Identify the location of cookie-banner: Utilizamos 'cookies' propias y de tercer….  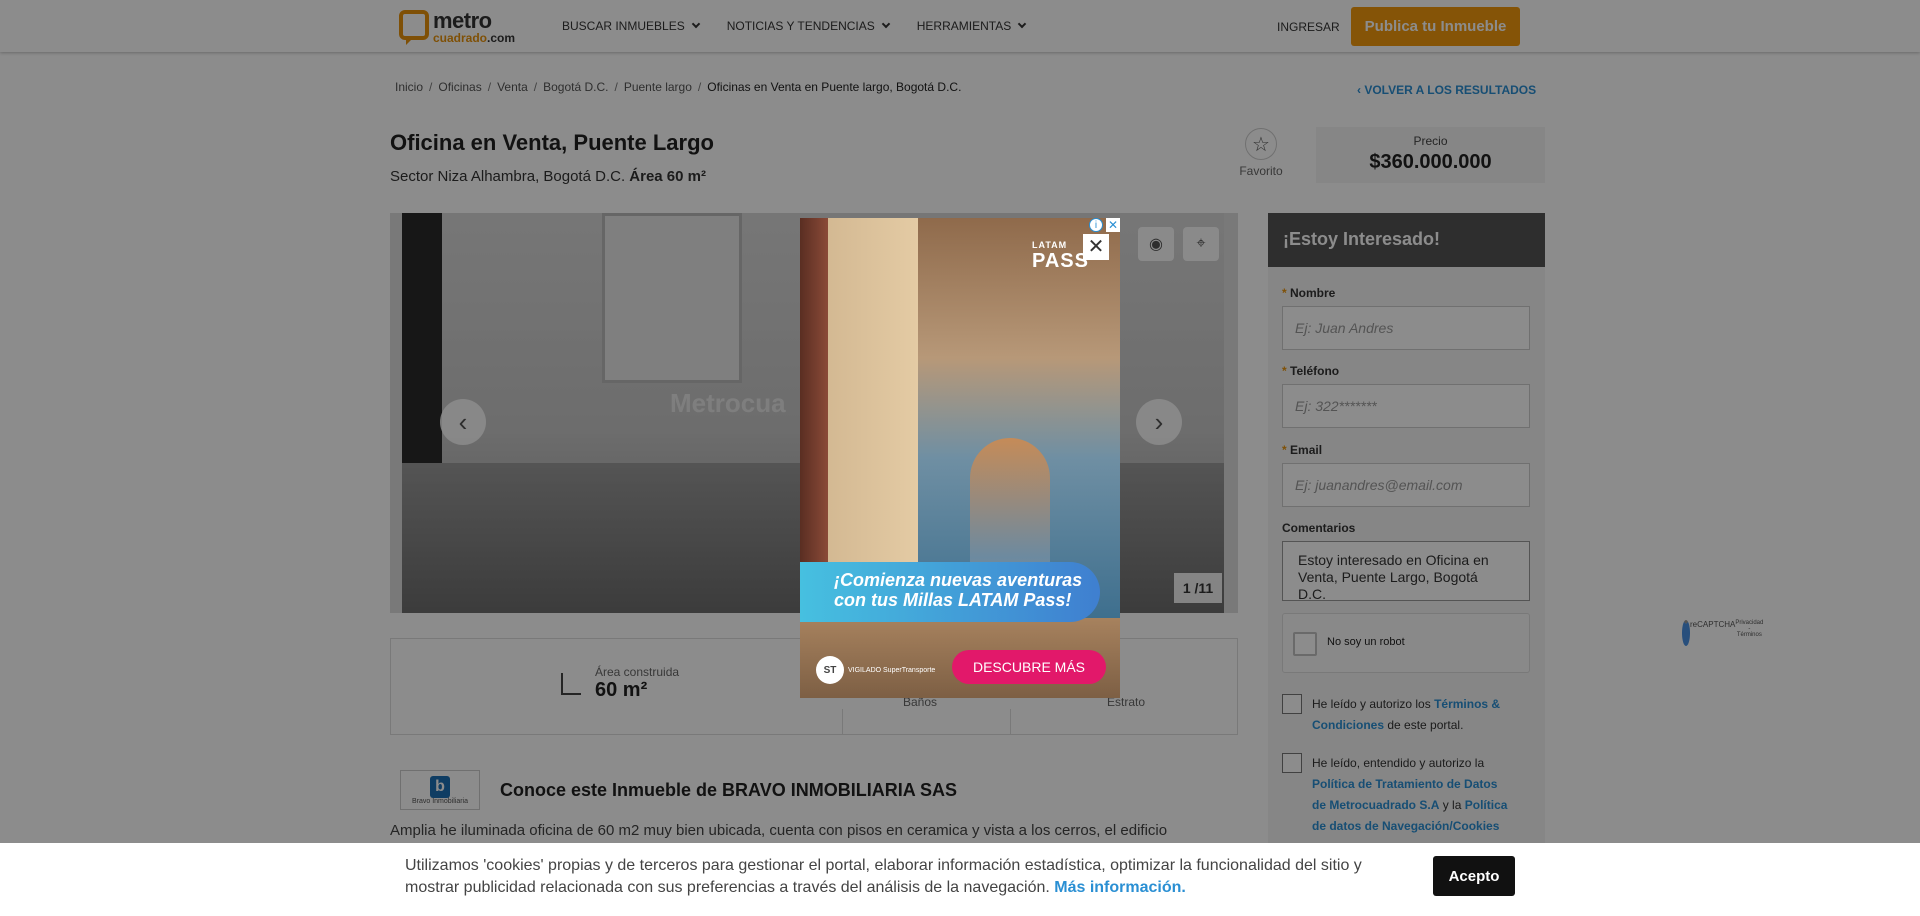
(960, 879).